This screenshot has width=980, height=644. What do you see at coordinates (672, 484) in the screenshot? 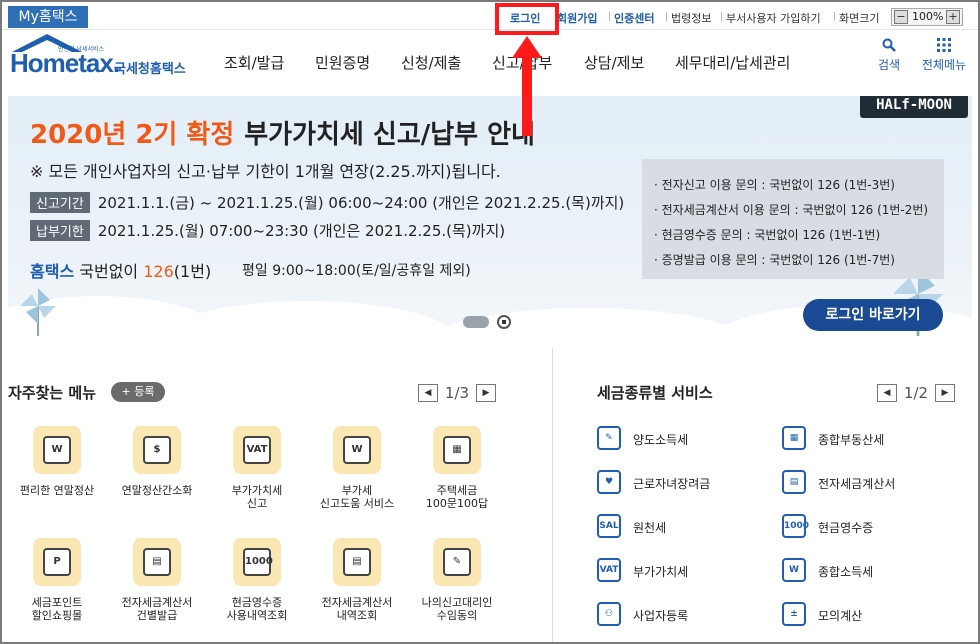
I see `tax-service-label: 근로자녀장려금` at bounding box center [672, 484].